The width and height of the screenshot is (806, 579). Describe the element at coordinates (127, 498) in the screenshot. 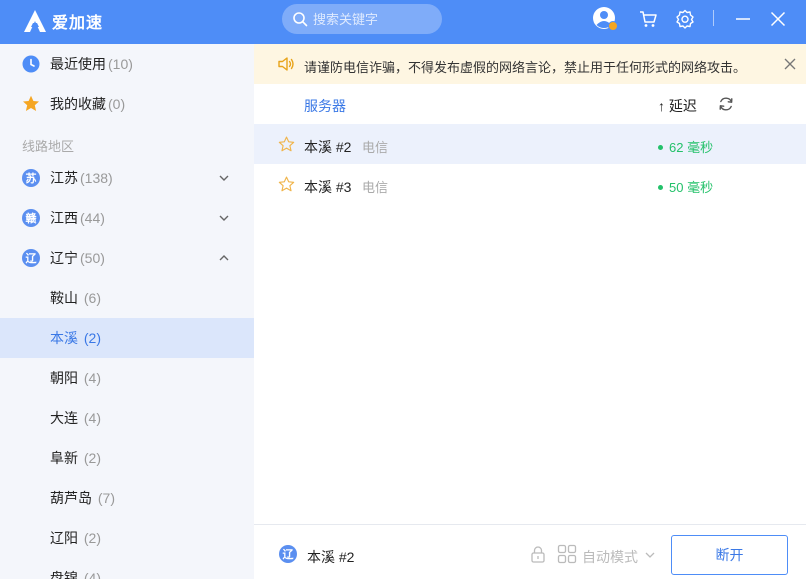

I see `city-item-huludao: 葫芦岛 (7)` at that location.